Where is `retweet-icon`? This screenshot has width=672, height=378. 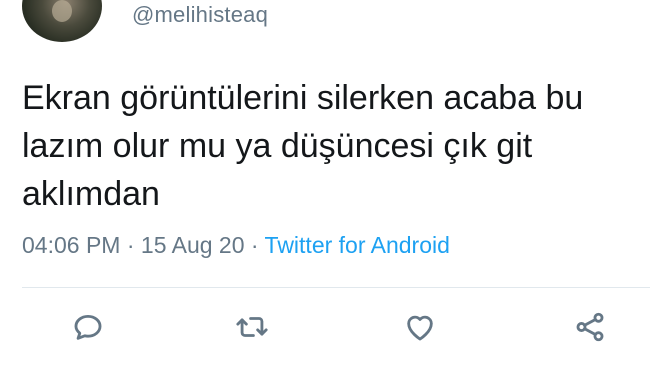
retweet-icon is located at coordinates (252, 327).